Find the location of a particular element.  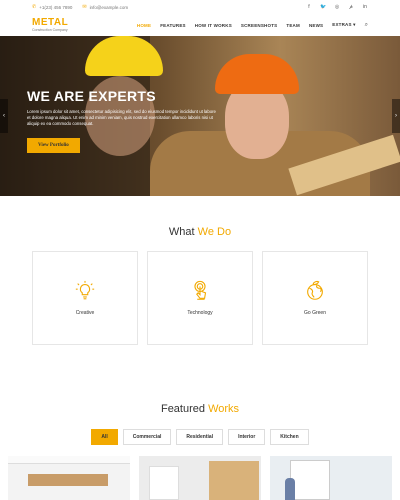

chevron-left-icon: ‹ is located at coordinates (4, 116).